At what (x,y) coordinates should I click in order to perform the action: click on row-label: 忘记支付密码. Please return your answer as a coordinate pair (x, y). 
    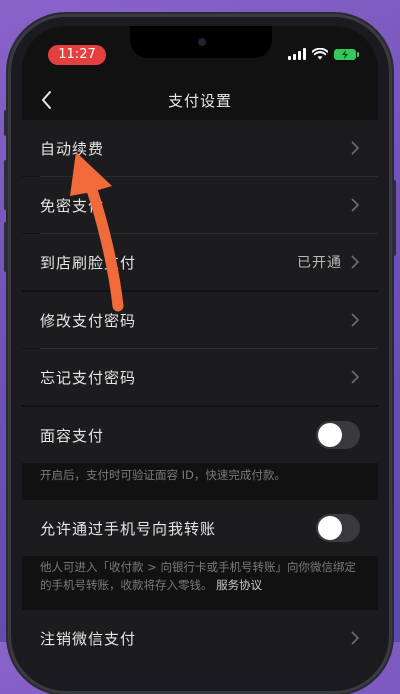
    Looking at the image, I should click on (88, 377).